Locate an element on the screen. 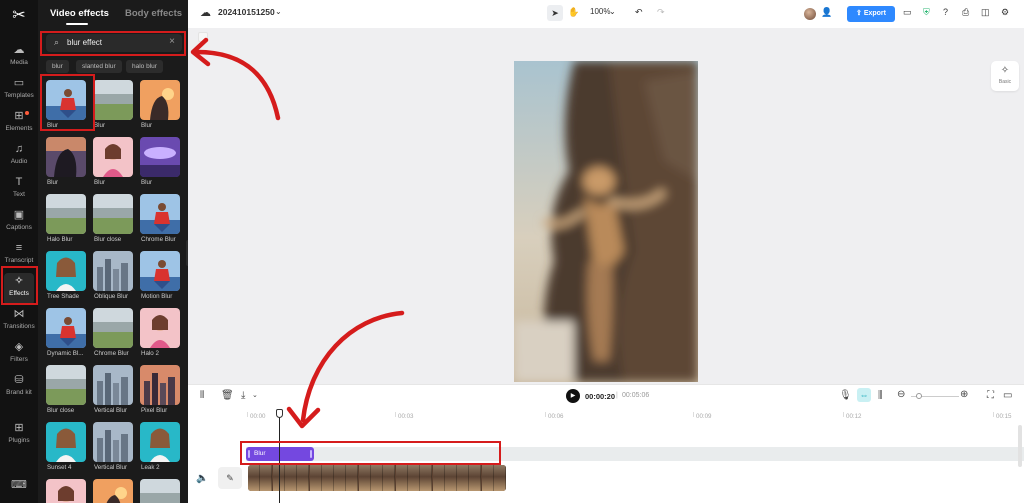  blur-effect-clip: Blur is located at coordinates (280, 454).